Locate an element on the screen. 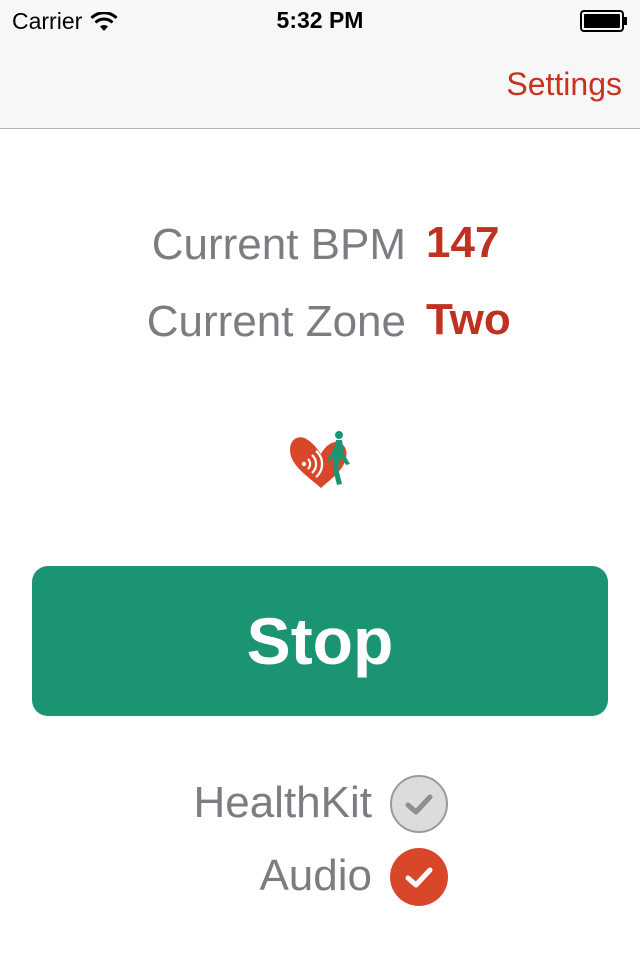  healthkit-toggle-row: HealthKit is located at coordinates (320, 805).